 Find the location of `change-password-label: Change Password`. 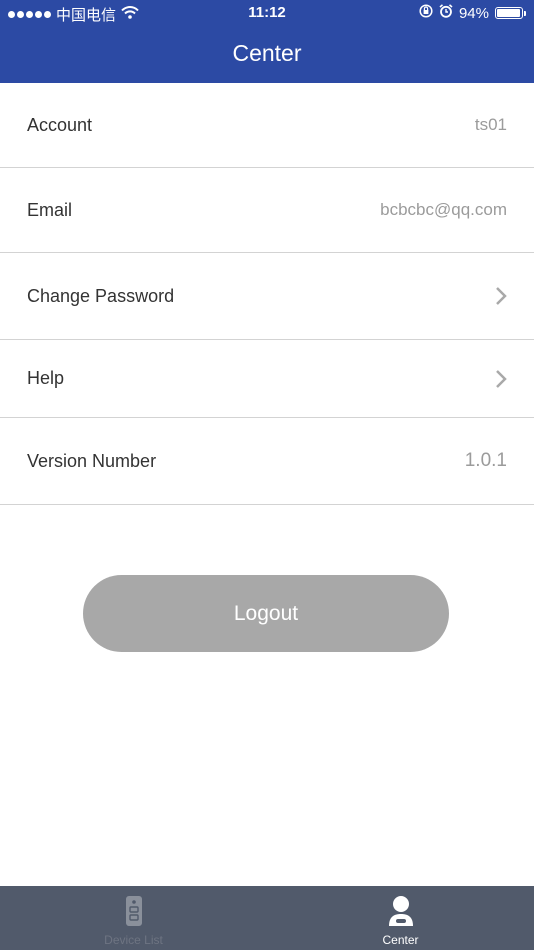

change-password-label: Change Password is located at coordinates (101, 295).